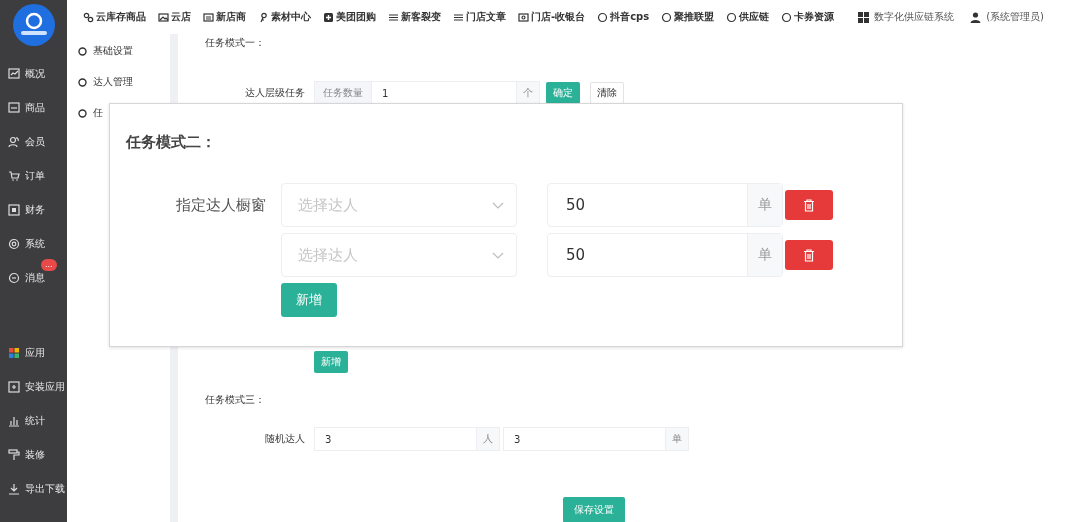  Describe the element at coordinates (1007, 17) in the screenshot. I see `user-menu: (系统管理员)` at that location.